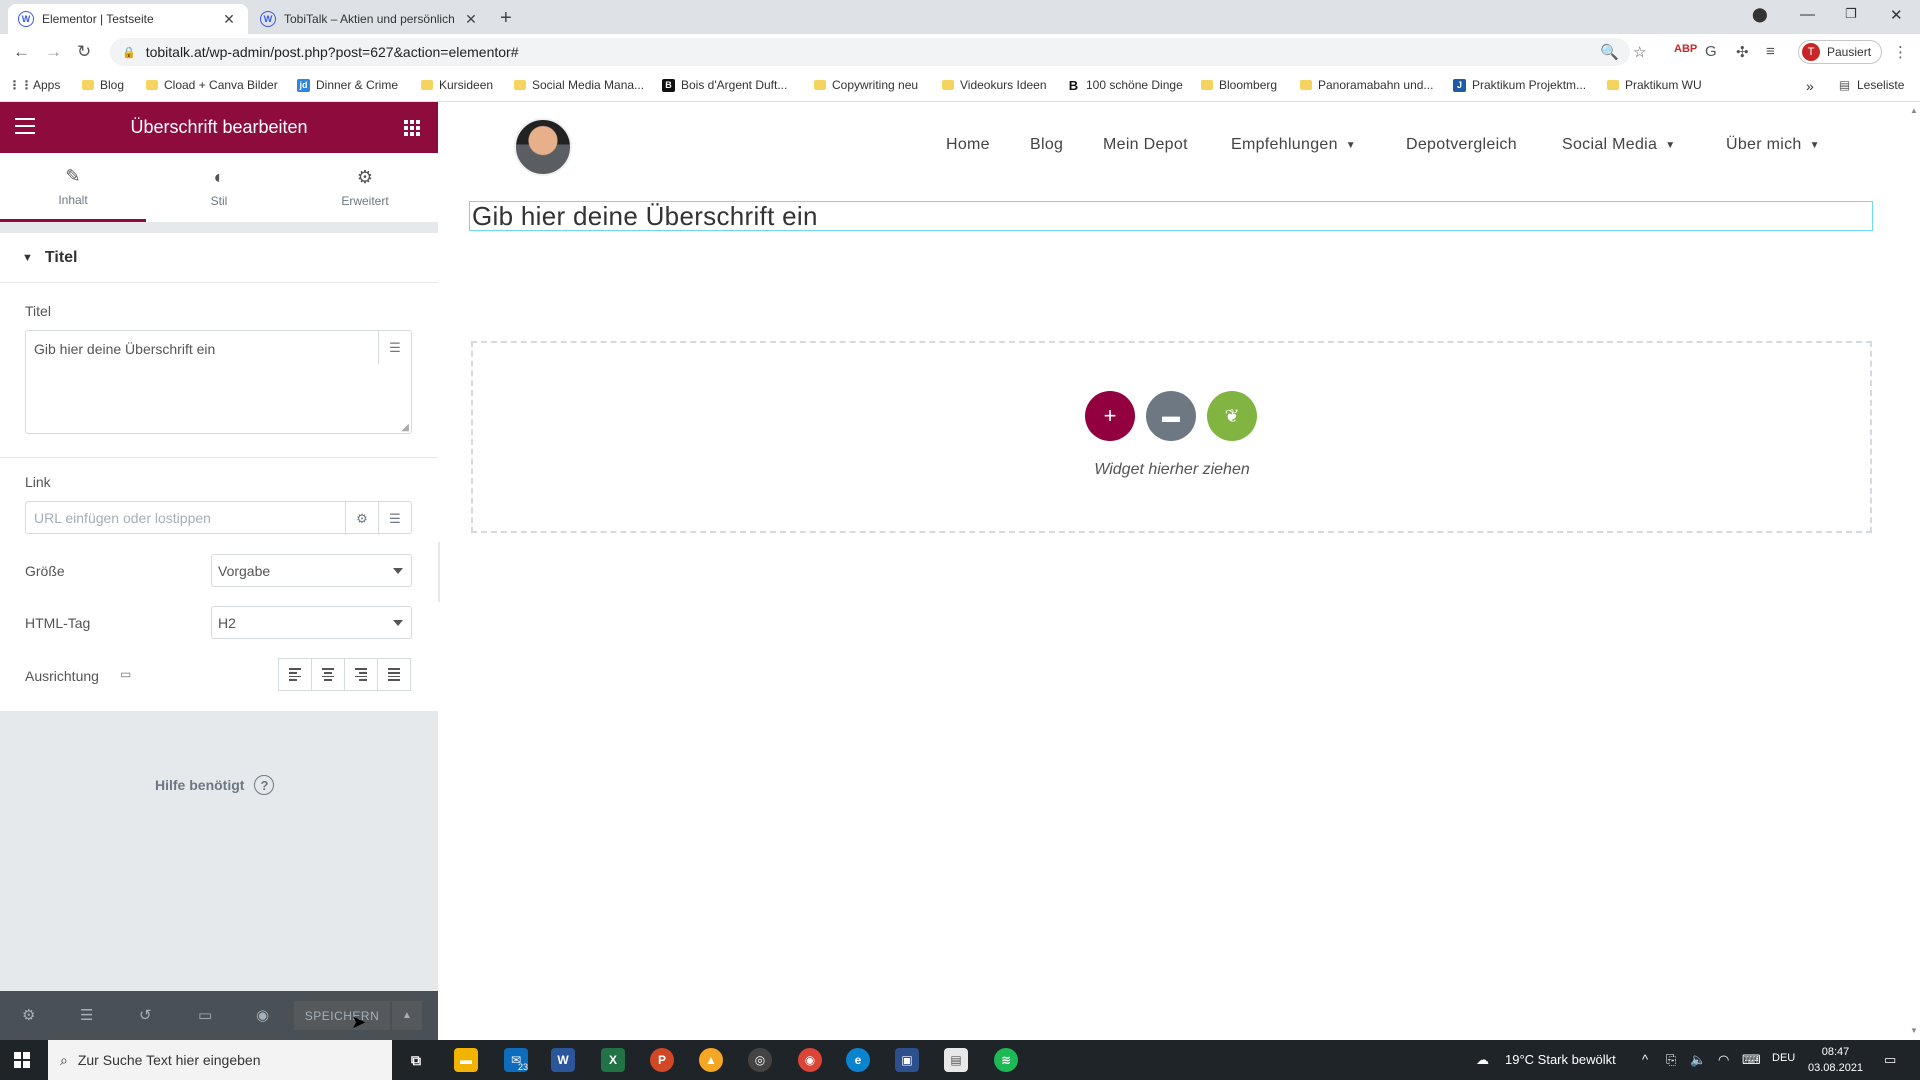  I want to click on navigator-layers-icon: ☰, so click(86, 1015).